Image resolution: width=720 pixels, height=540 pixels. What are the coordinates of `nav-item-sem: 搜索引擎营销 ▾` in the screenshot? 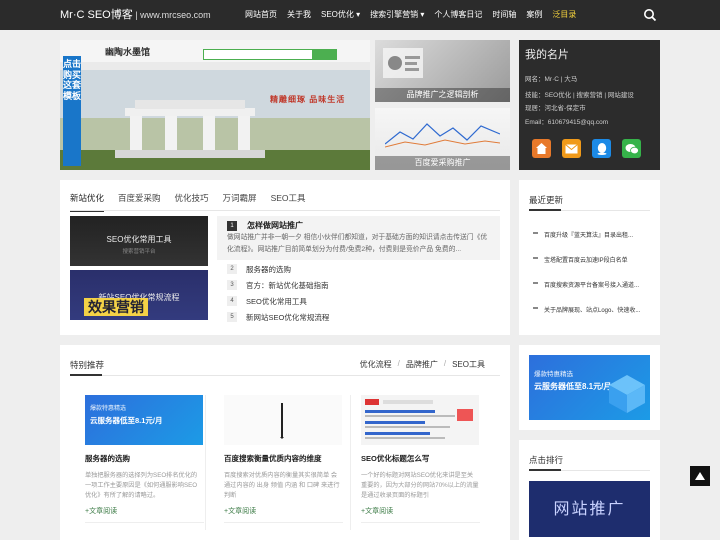 It's located at (397, 15).